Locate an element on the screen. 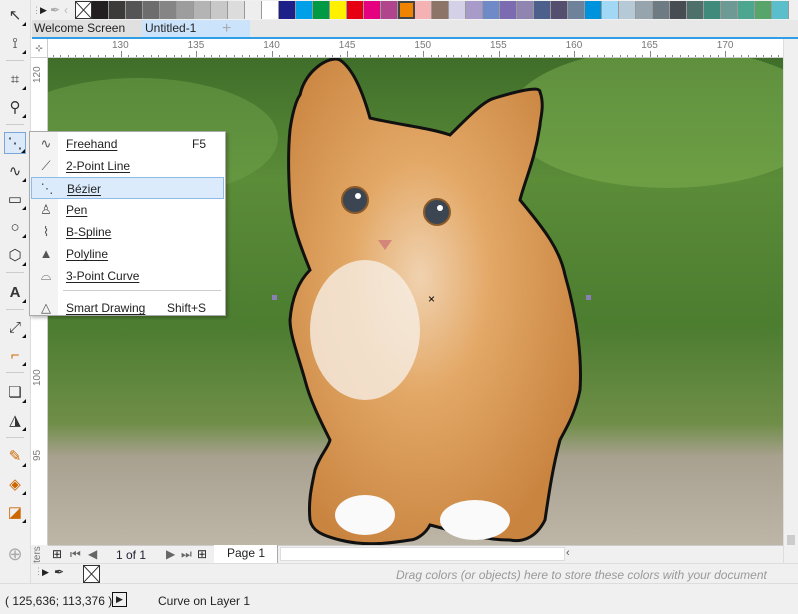 The height and width of the screenshot is (614, 798). artistic-media-tool: ∿ is located at coordinates (15, 171).